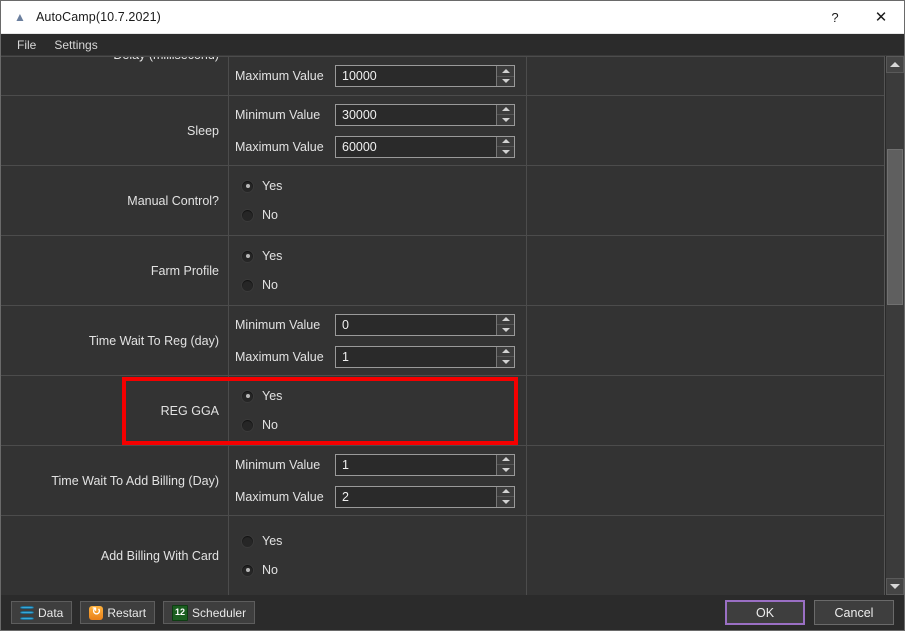  I want to click on field-line: Minimum Value 30000, so click(380, 115).